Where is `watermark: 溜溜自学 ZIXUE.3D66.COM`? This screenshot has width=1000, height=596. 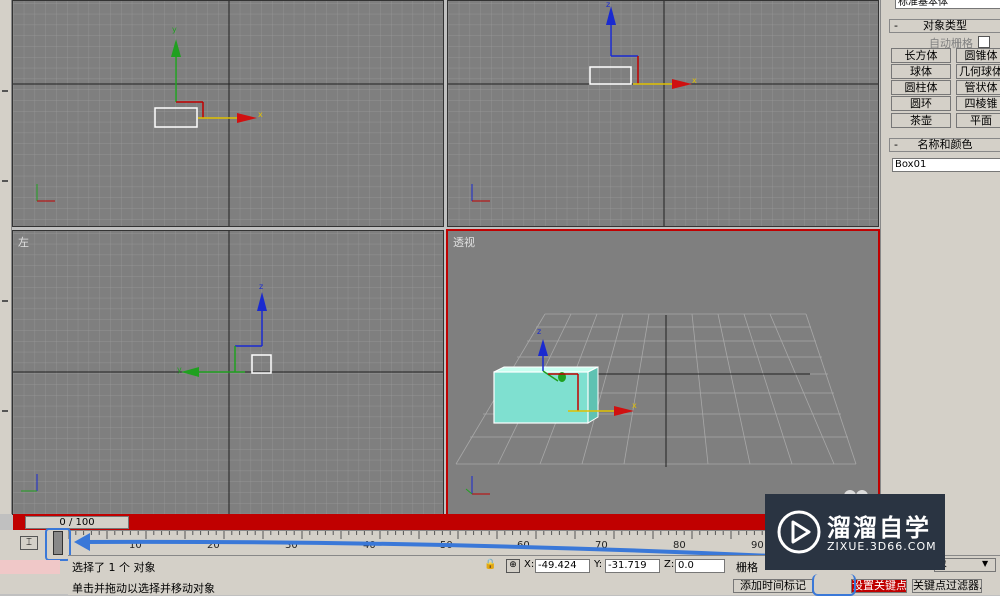 watermark: 溜溜自学 ZIXUE.3D66.COM is located at coordinates (855, 532).